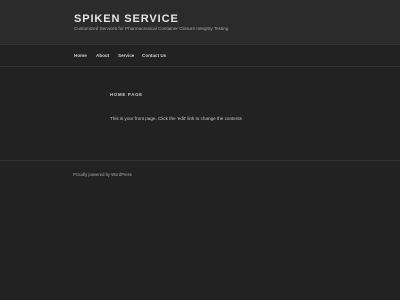 The width and height of the screenshot is (400, 300). What do you see at coordinates (102, 56) in the screenshot?
I see `nav-item-about: About` at bounding box center [102, 56].